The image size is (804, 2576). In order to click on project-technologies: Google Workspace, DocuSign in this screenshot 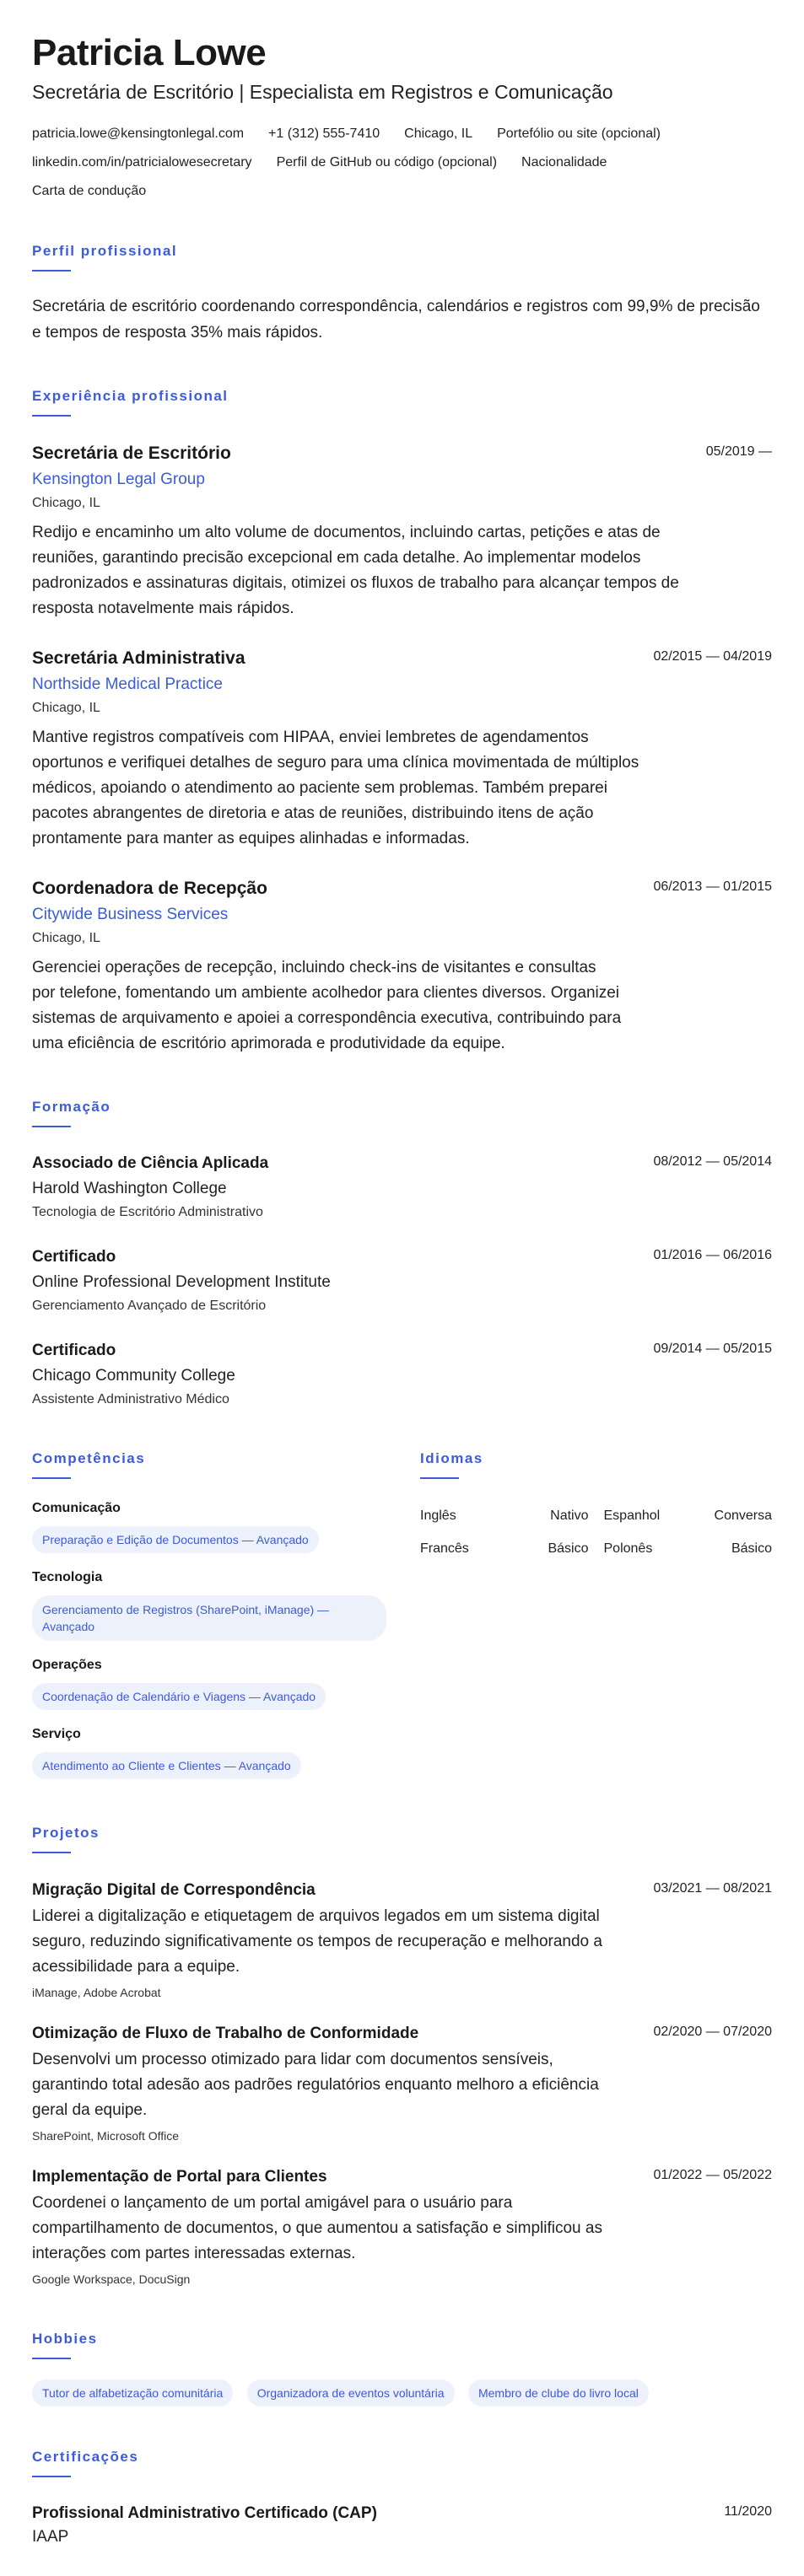, I will do `click(111, 2279)`.